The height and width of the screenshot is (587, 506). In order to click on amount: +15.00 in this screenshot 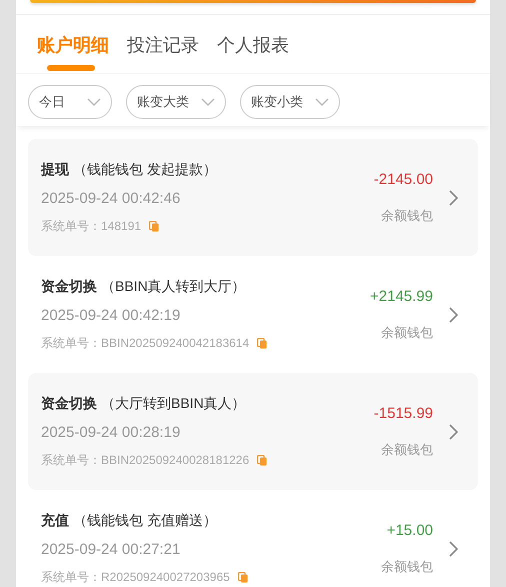, I will do `click(409, 530)`.